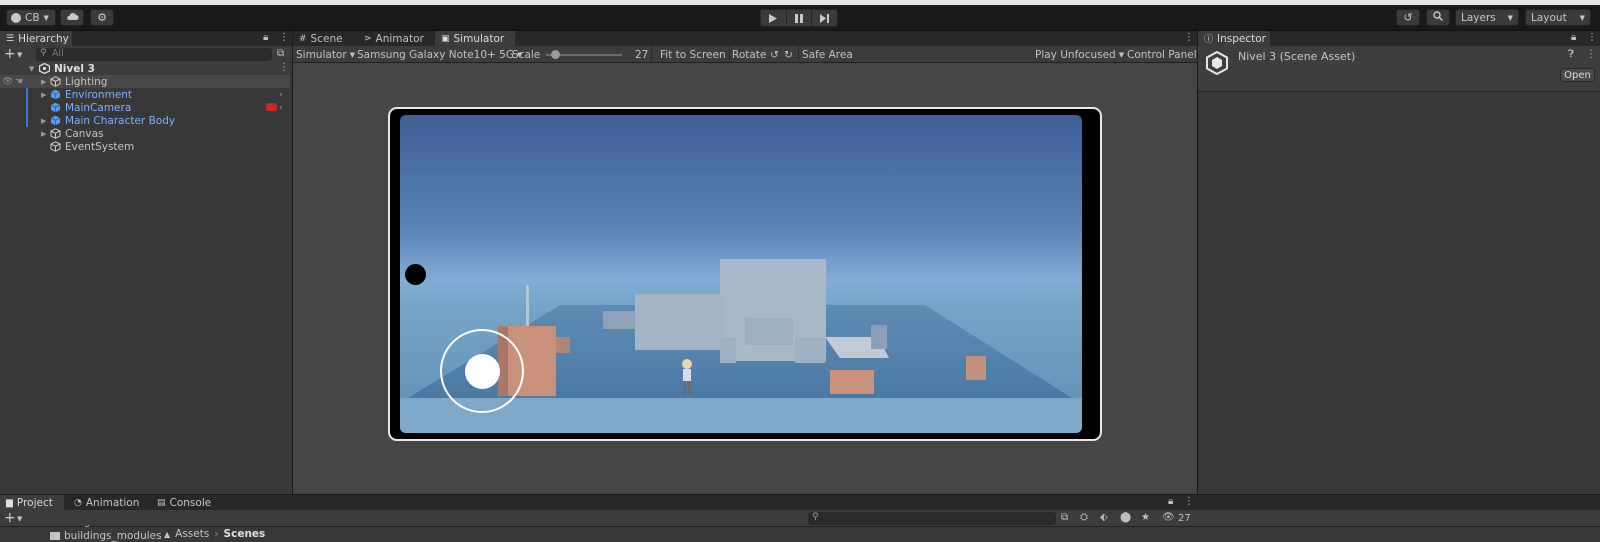 The width and height of the screenshot is (1600, 542). Describe the element at coordinates (19, 82) in the screenshot. I see `pickable-hand-icon: ☚` at that location.